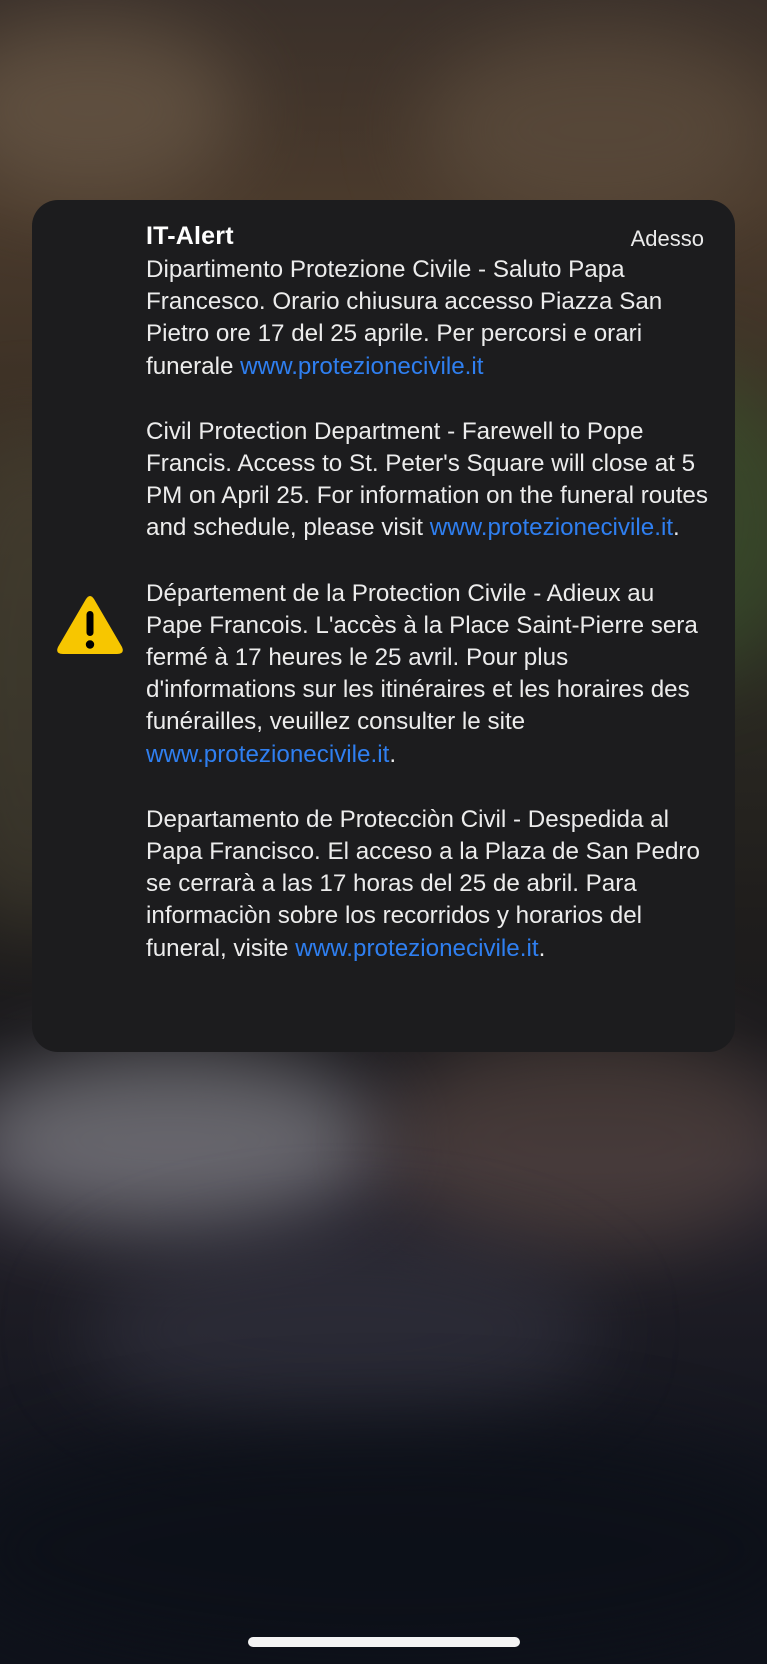  What do you see at coordinates (667, 238) in the screenshot?
I see `alert-timestamp: Adesso` at bounding box center [667, 238].